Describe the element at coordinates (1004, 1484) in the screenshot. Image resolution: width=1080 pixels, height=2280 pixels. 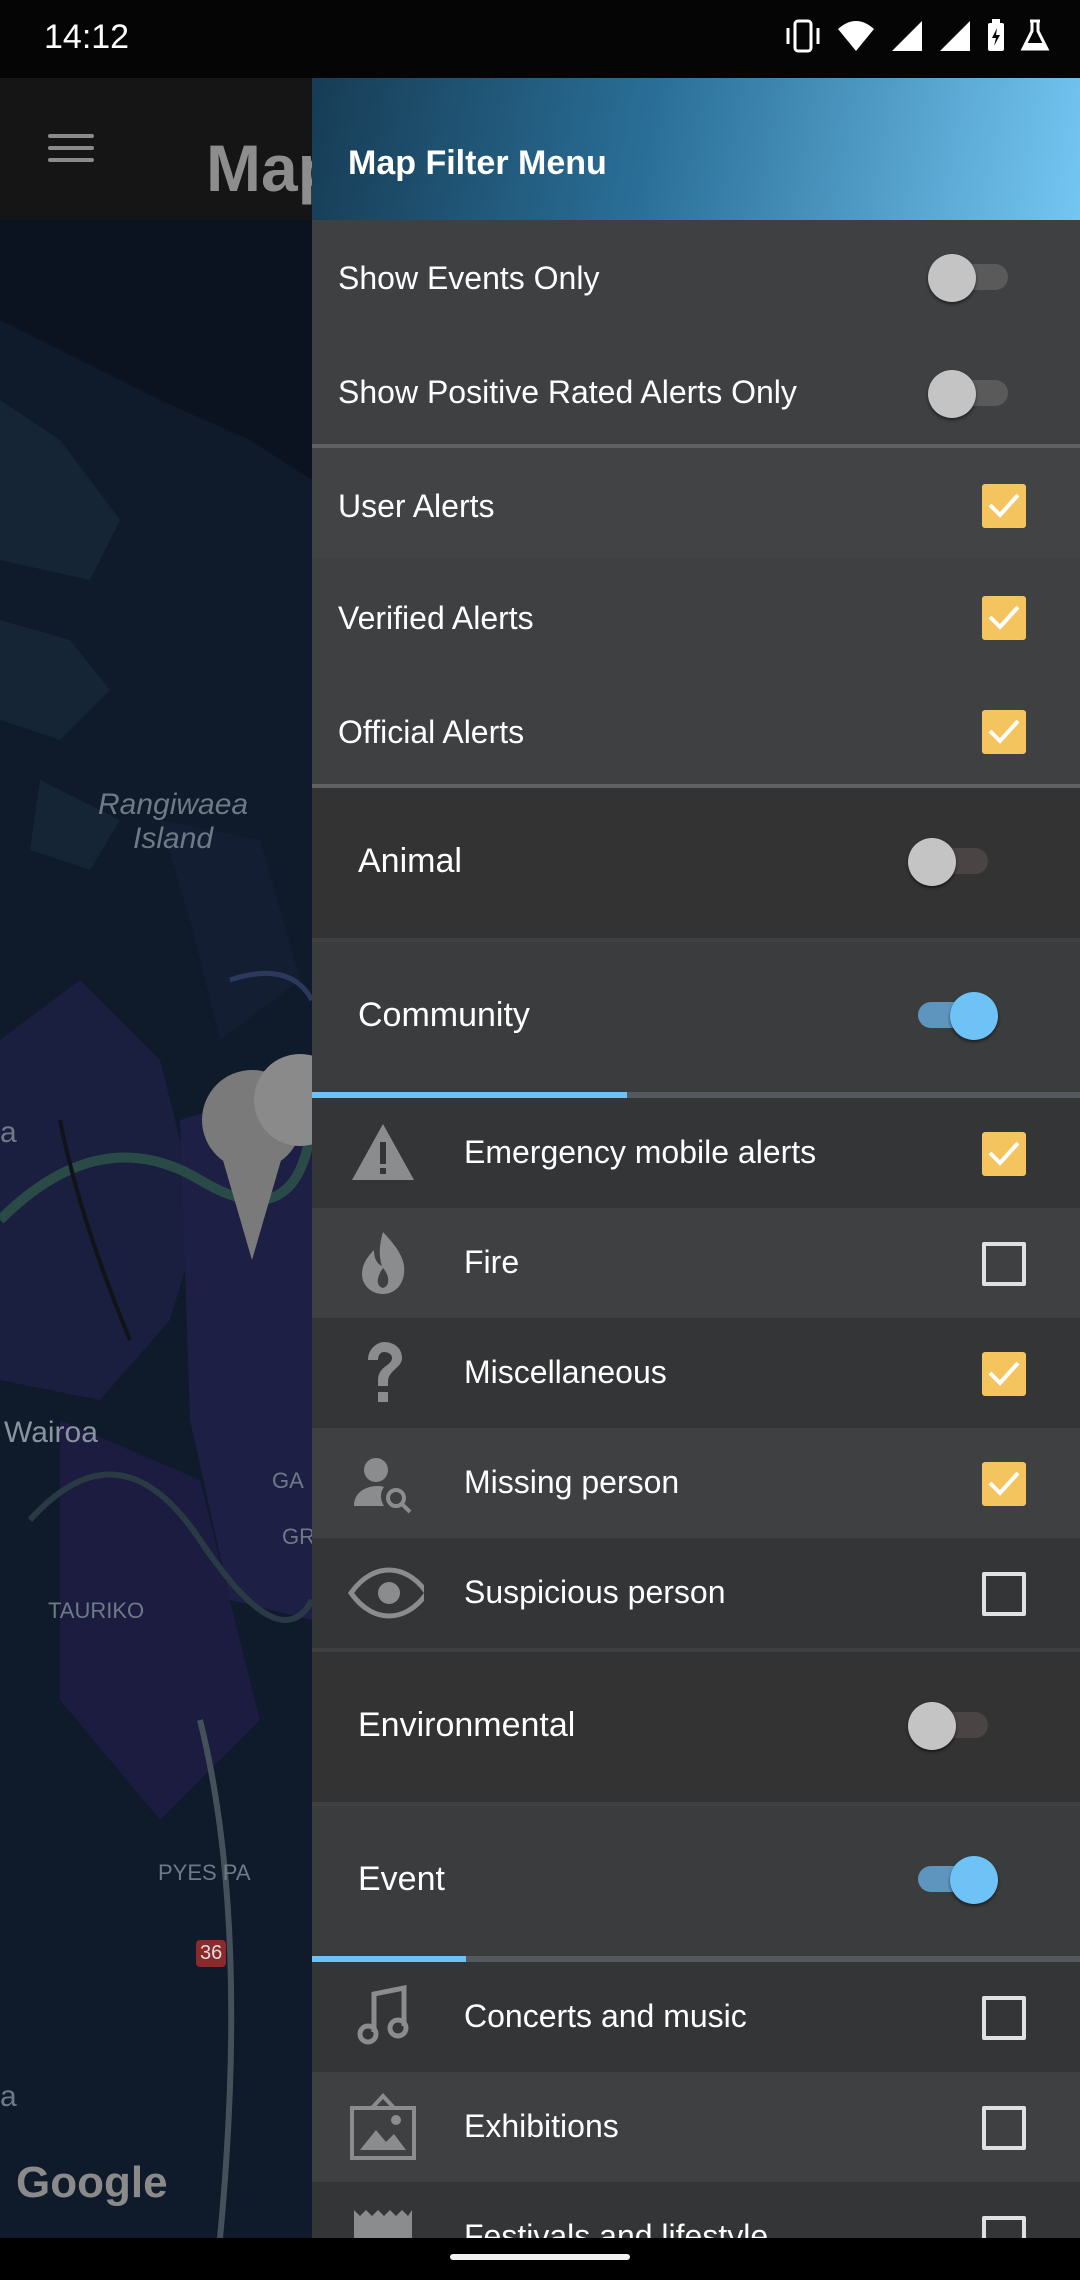
I see `missing-person-checkbox` at that location.